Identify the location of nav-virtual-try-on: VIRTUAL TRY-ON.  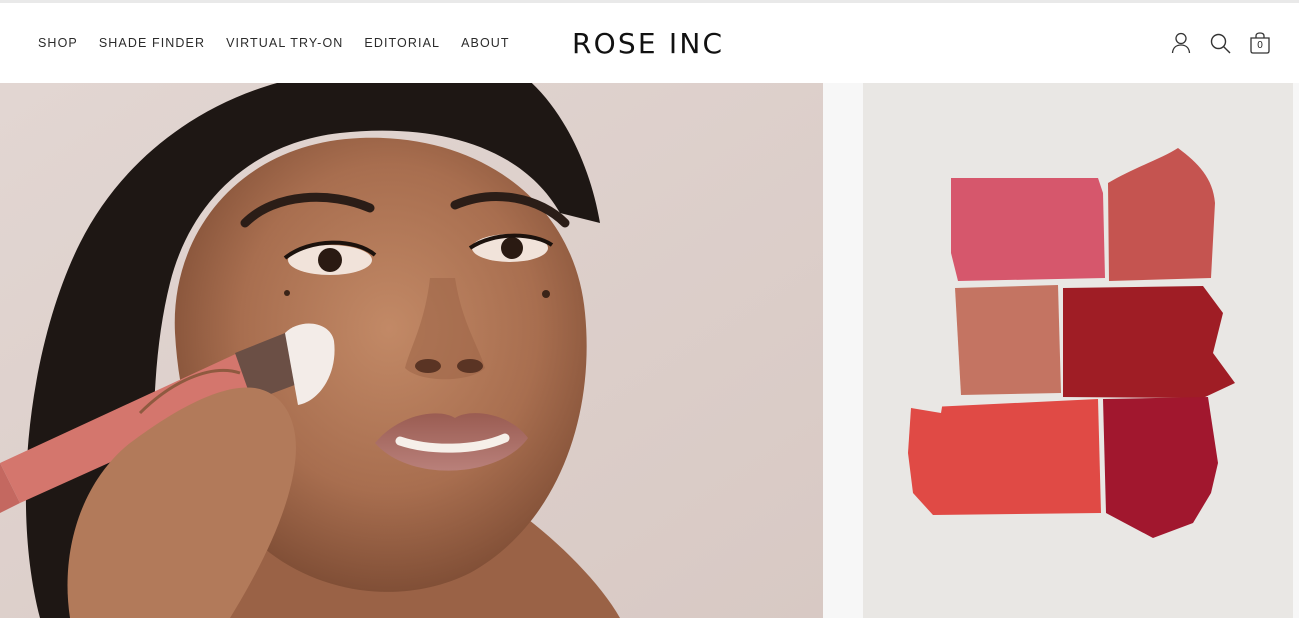
(284, 43).